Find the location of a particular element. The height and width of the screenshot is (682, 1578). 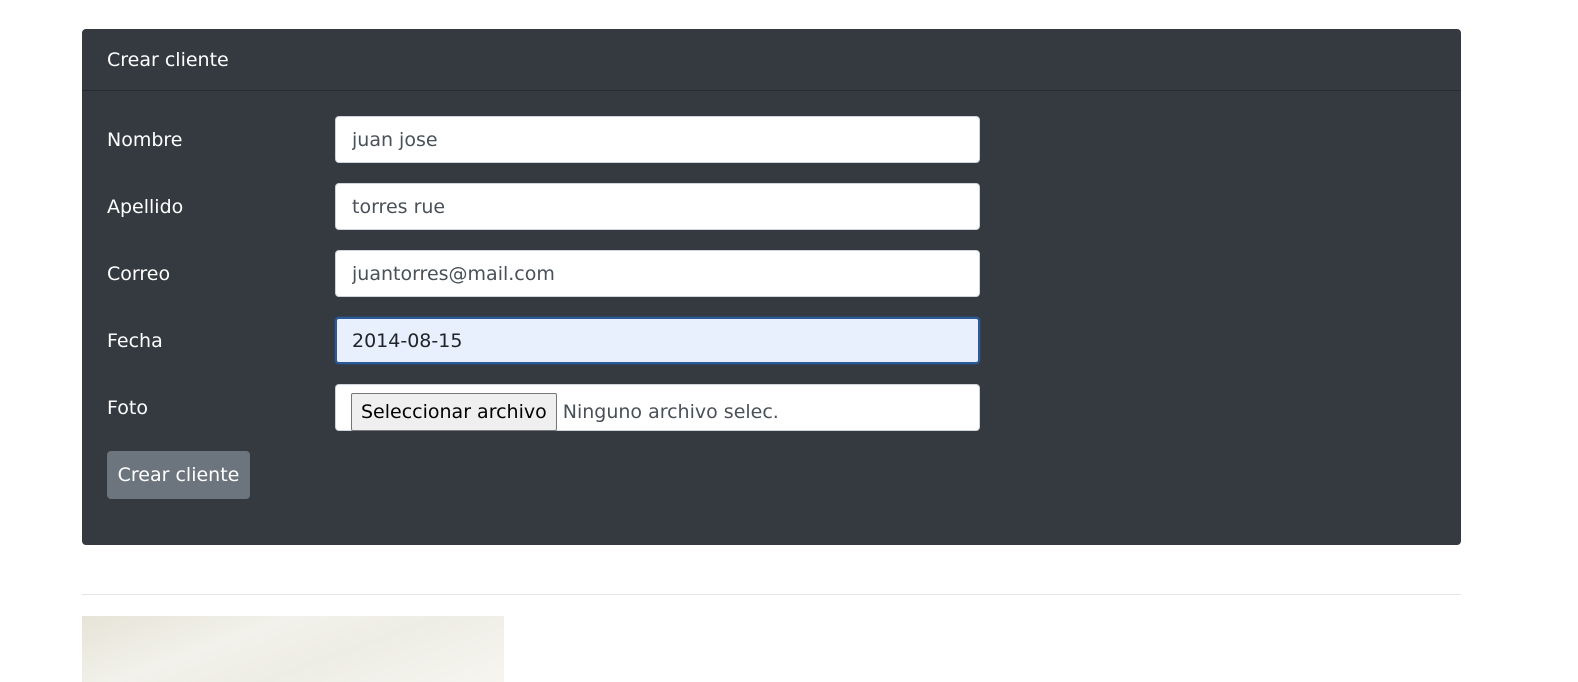

select-file-button: Seleccionar archivo is located at coordinates (454, 411).